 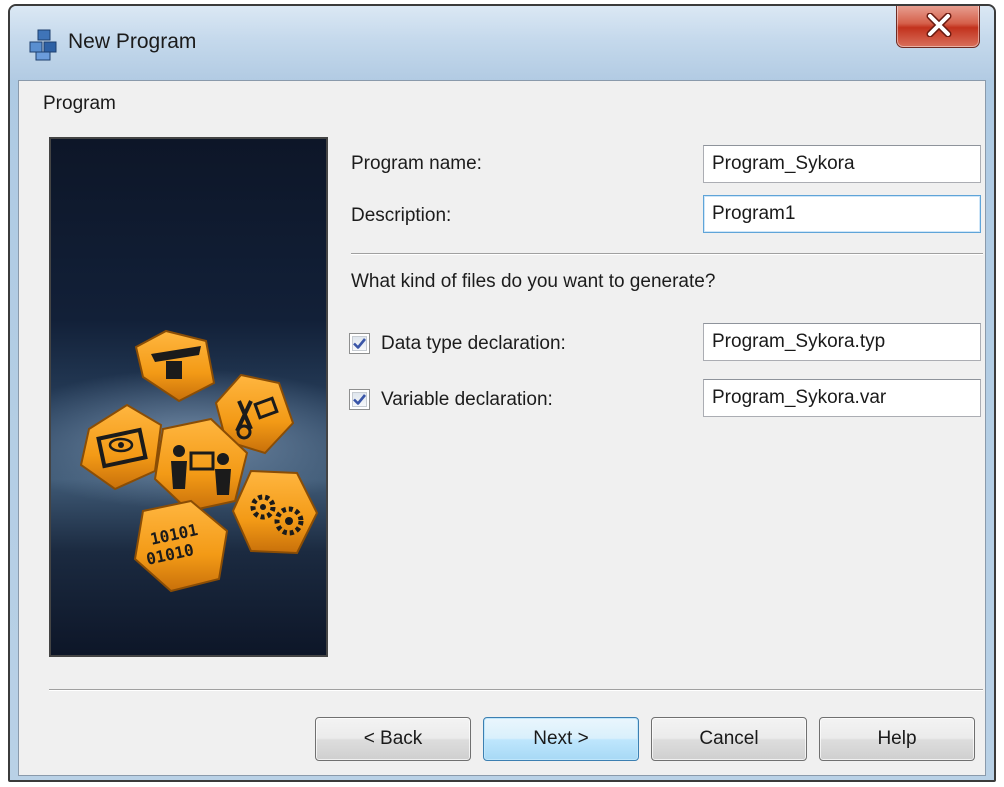 I want to click on description-label: Description:, so click(x=401, y=215).